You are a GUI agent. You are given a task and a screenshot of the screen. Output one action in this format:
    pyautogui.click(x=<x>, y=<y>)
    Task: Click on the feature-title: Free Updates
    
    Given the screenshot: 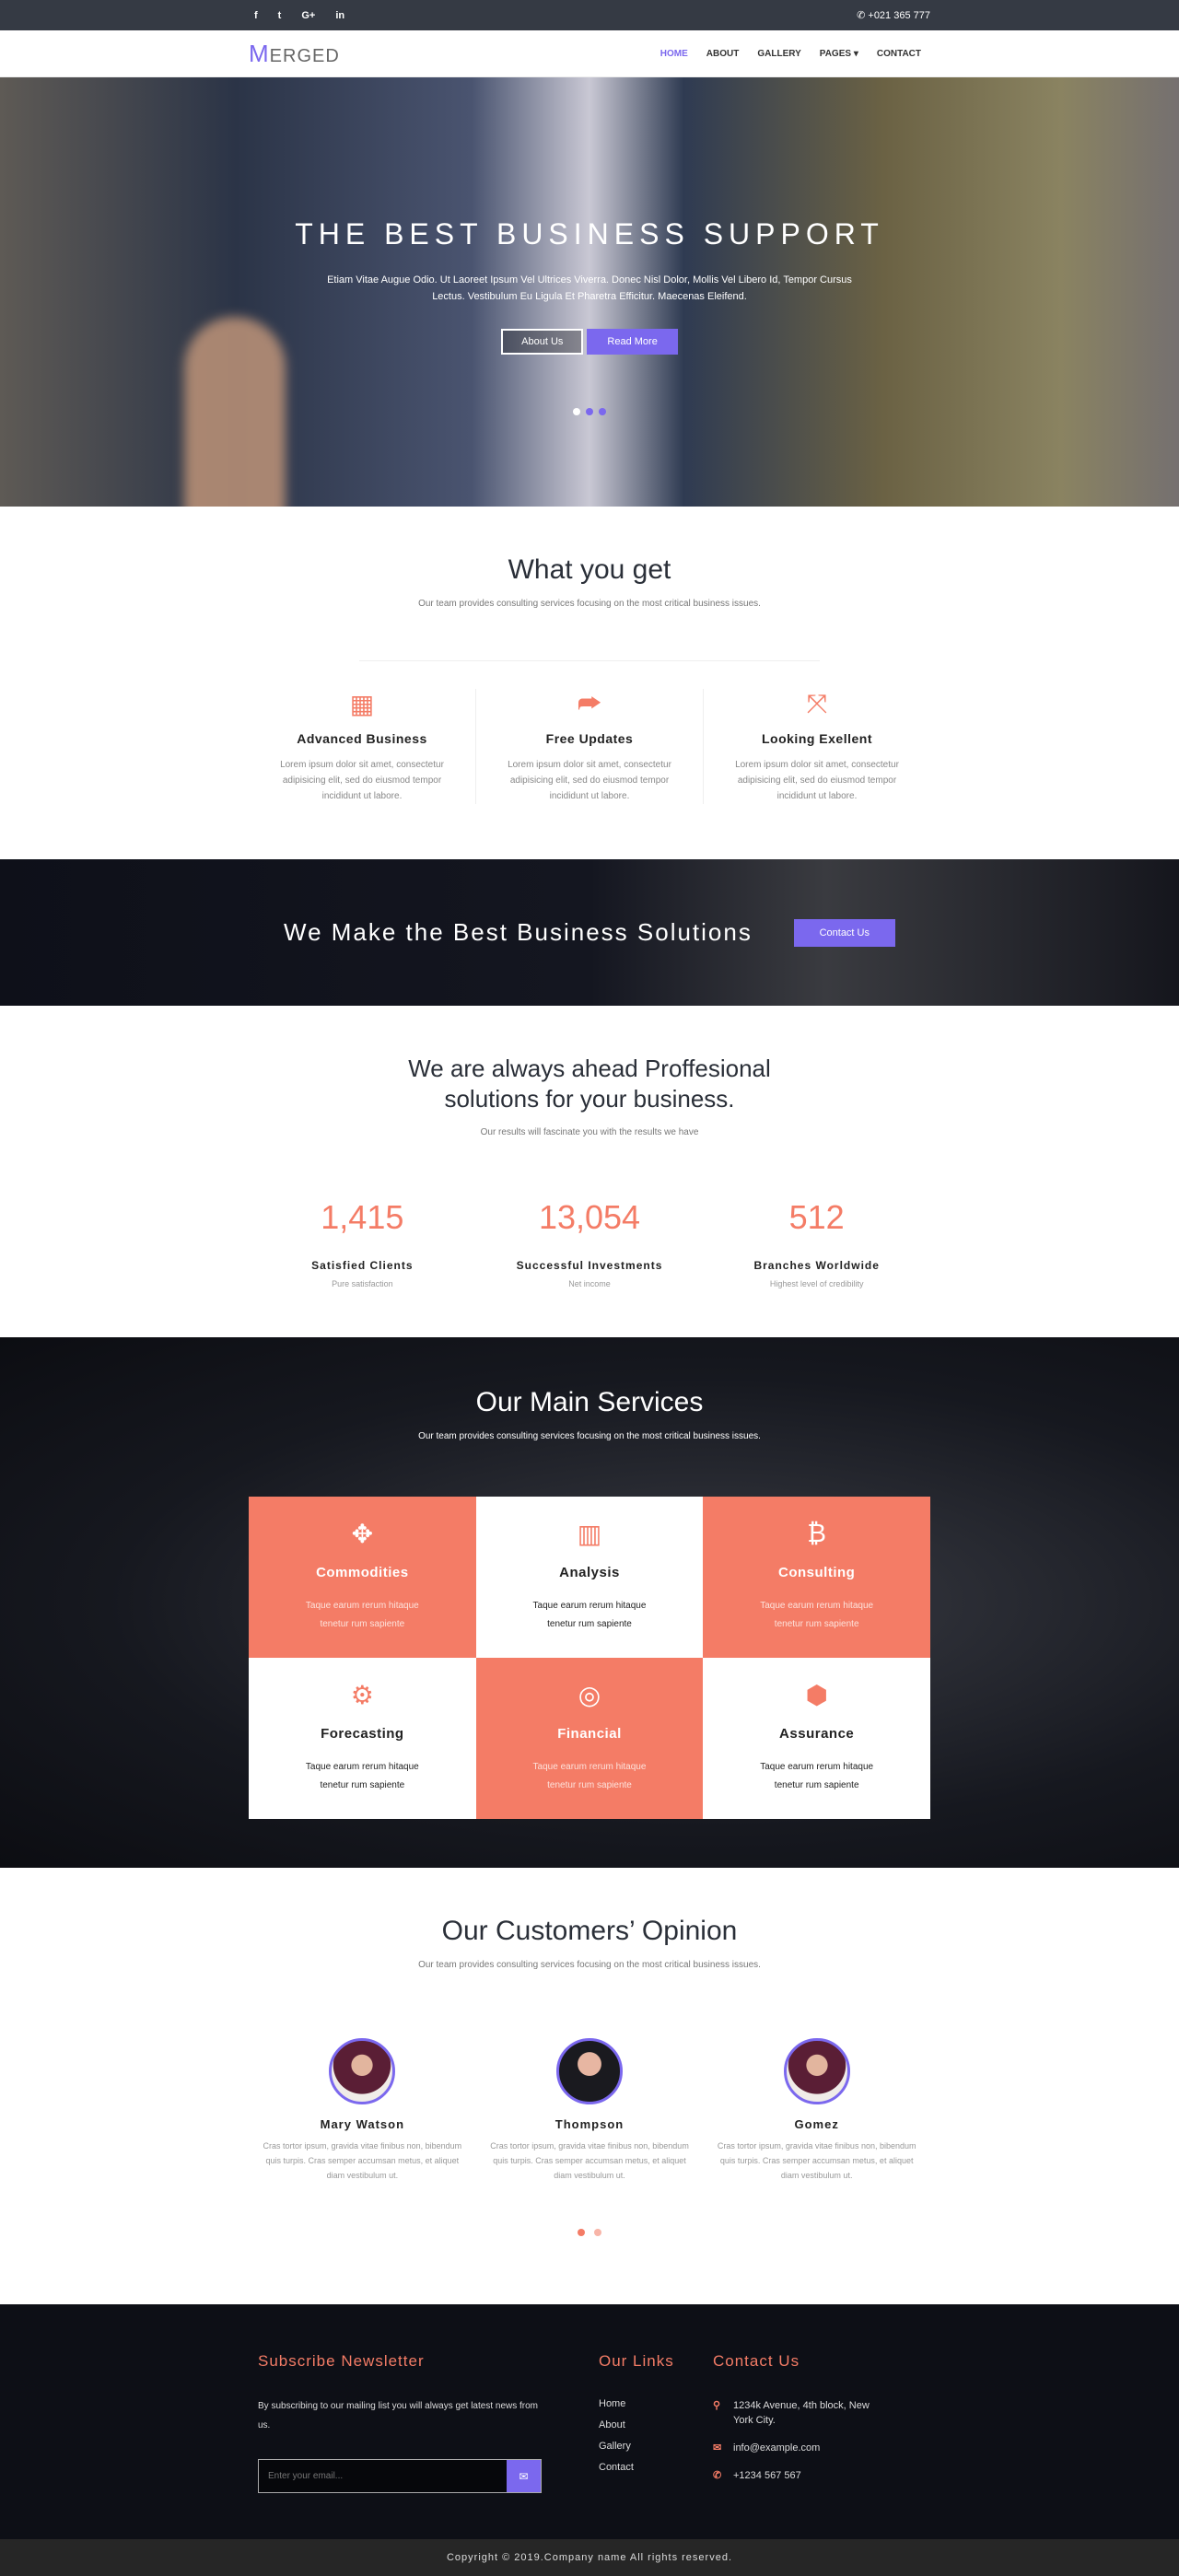 What is the action you would take?
    pyautogui.click(x=589, y=738)
    